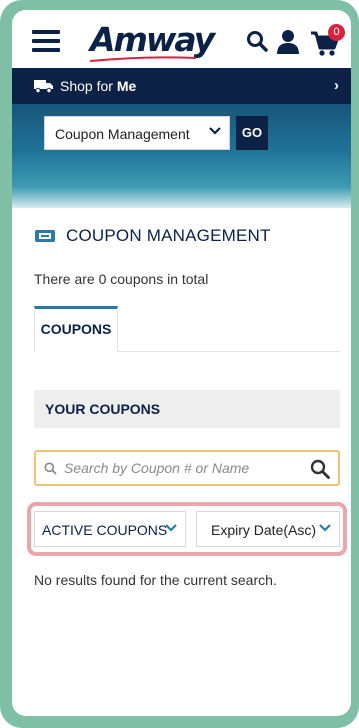 The width and height of the screenshot is (359, 728). I want to click on page-title-text: COUPON MANAGEMENT, so click(168, 235).